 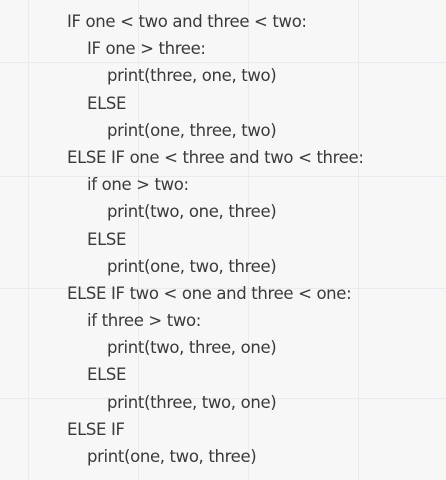 What do you see at coordinates (192, 76) in the screenshot?
I see `code-line: print(three, one, two)` at bounding box center [192, 76].